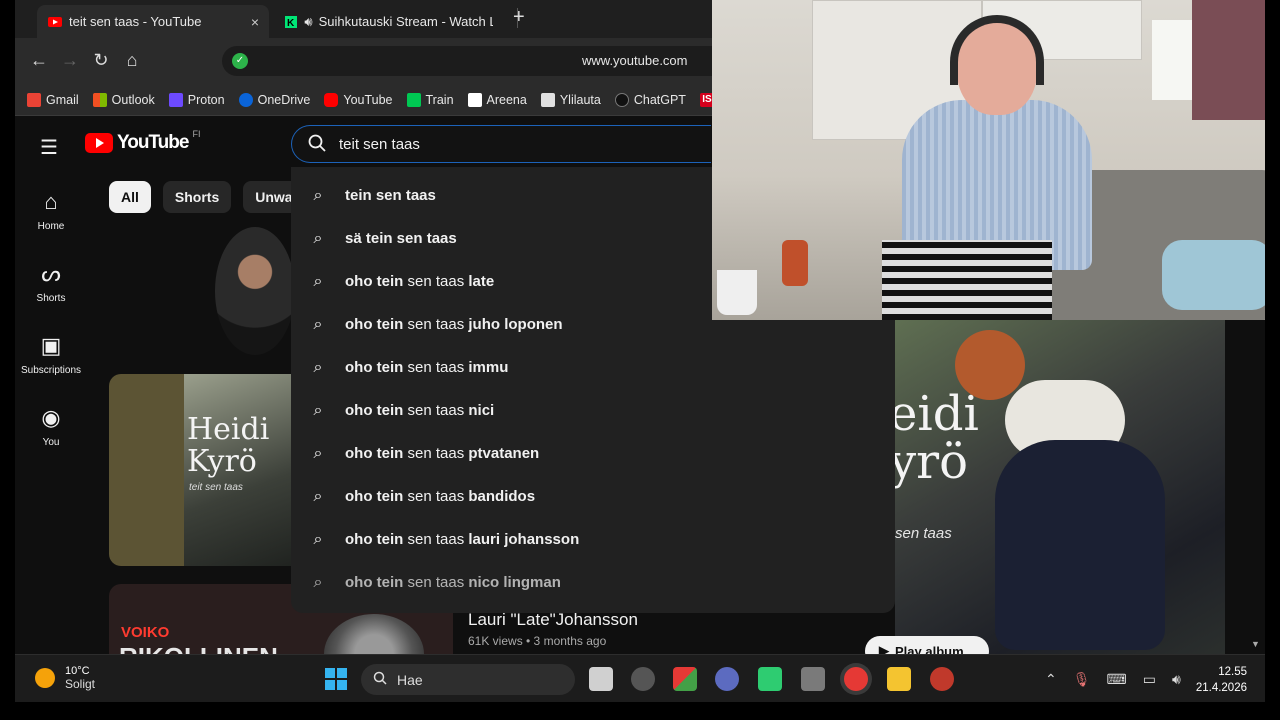 The image size is (1280, 720). Describe the element at coordinates (593, 539) in the screenshot. I see `suggestion-item: ⌕ oho tein sen taas lauri johansson` at that location.